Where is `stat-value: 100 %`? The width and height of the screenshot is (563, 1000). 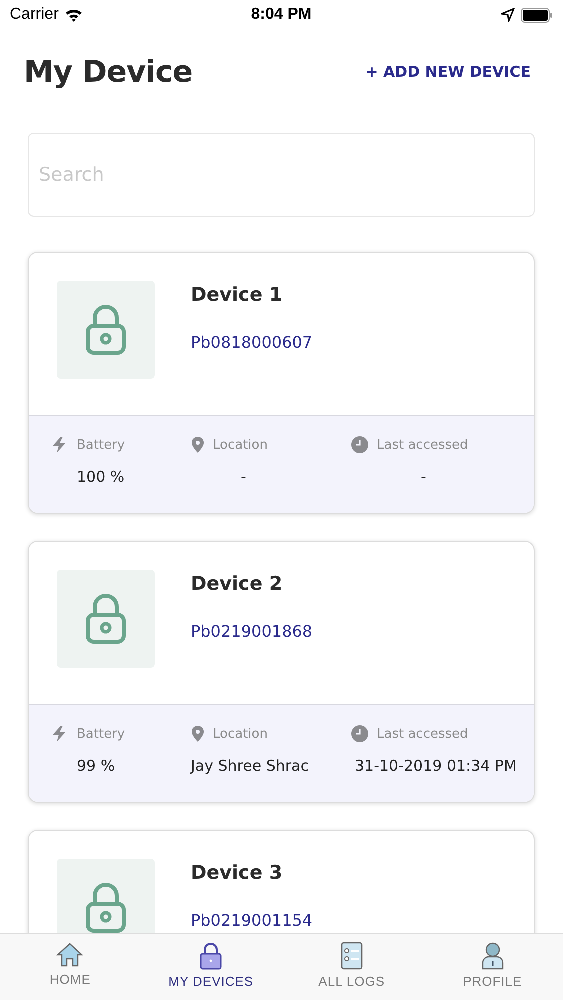
stat-value: 100 % is located at coordinates (101, 477).